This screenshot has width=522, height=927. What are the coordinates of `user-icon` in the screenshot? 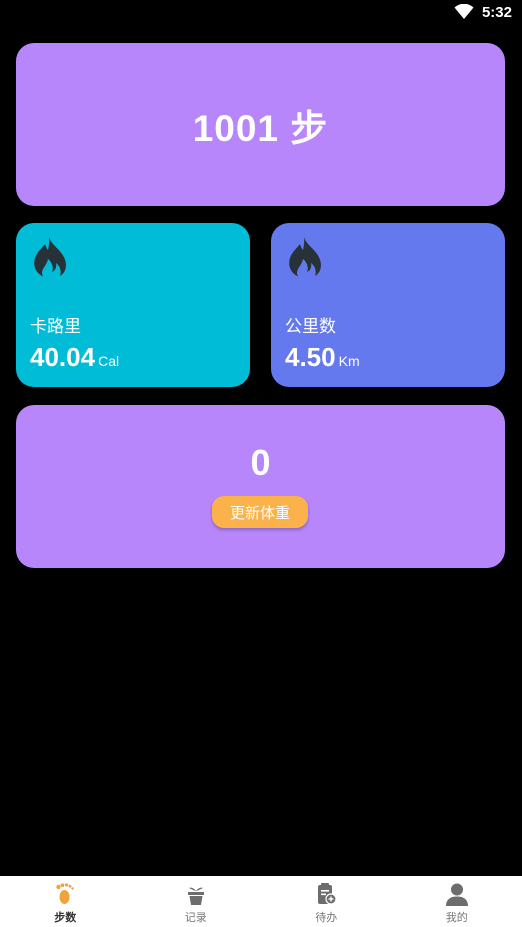 It's located at (456, 894).